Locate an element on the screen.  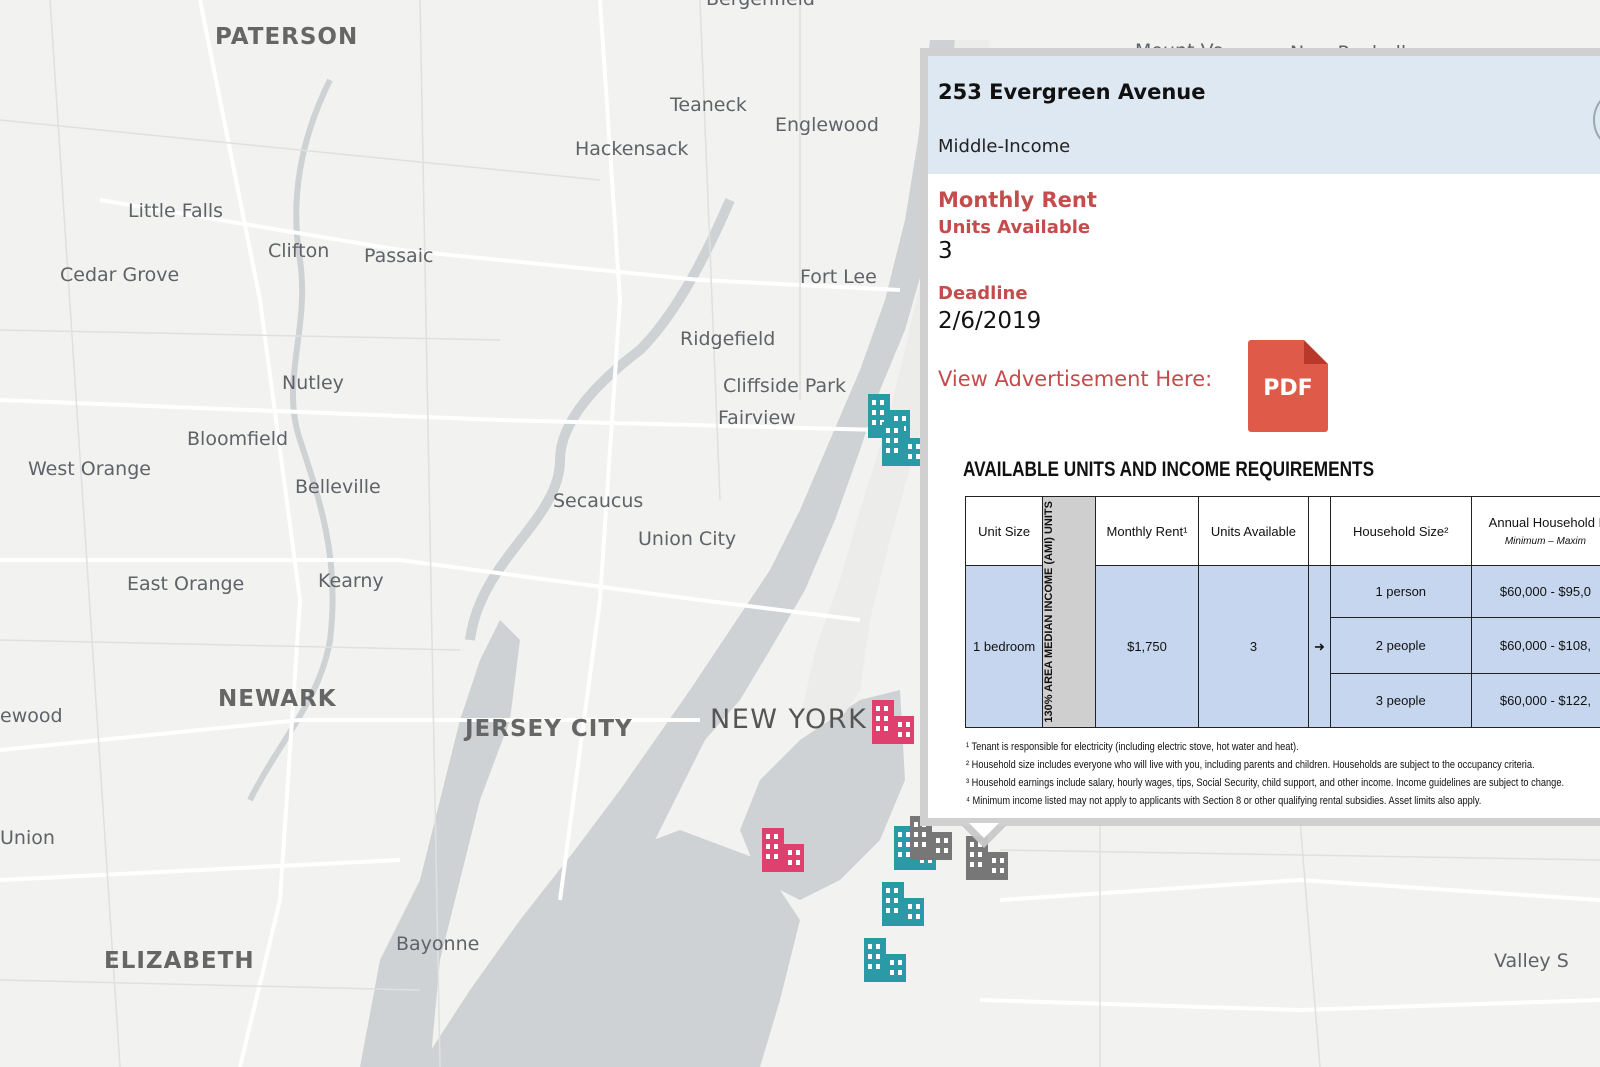
cell-household-size: 2 people is located at coordinates (1400, 645).